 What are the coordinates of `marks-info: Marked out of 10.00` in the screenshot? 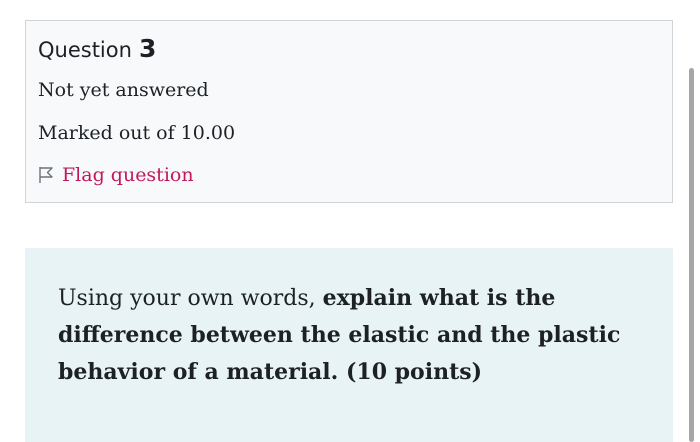 It's located at (137, 133).